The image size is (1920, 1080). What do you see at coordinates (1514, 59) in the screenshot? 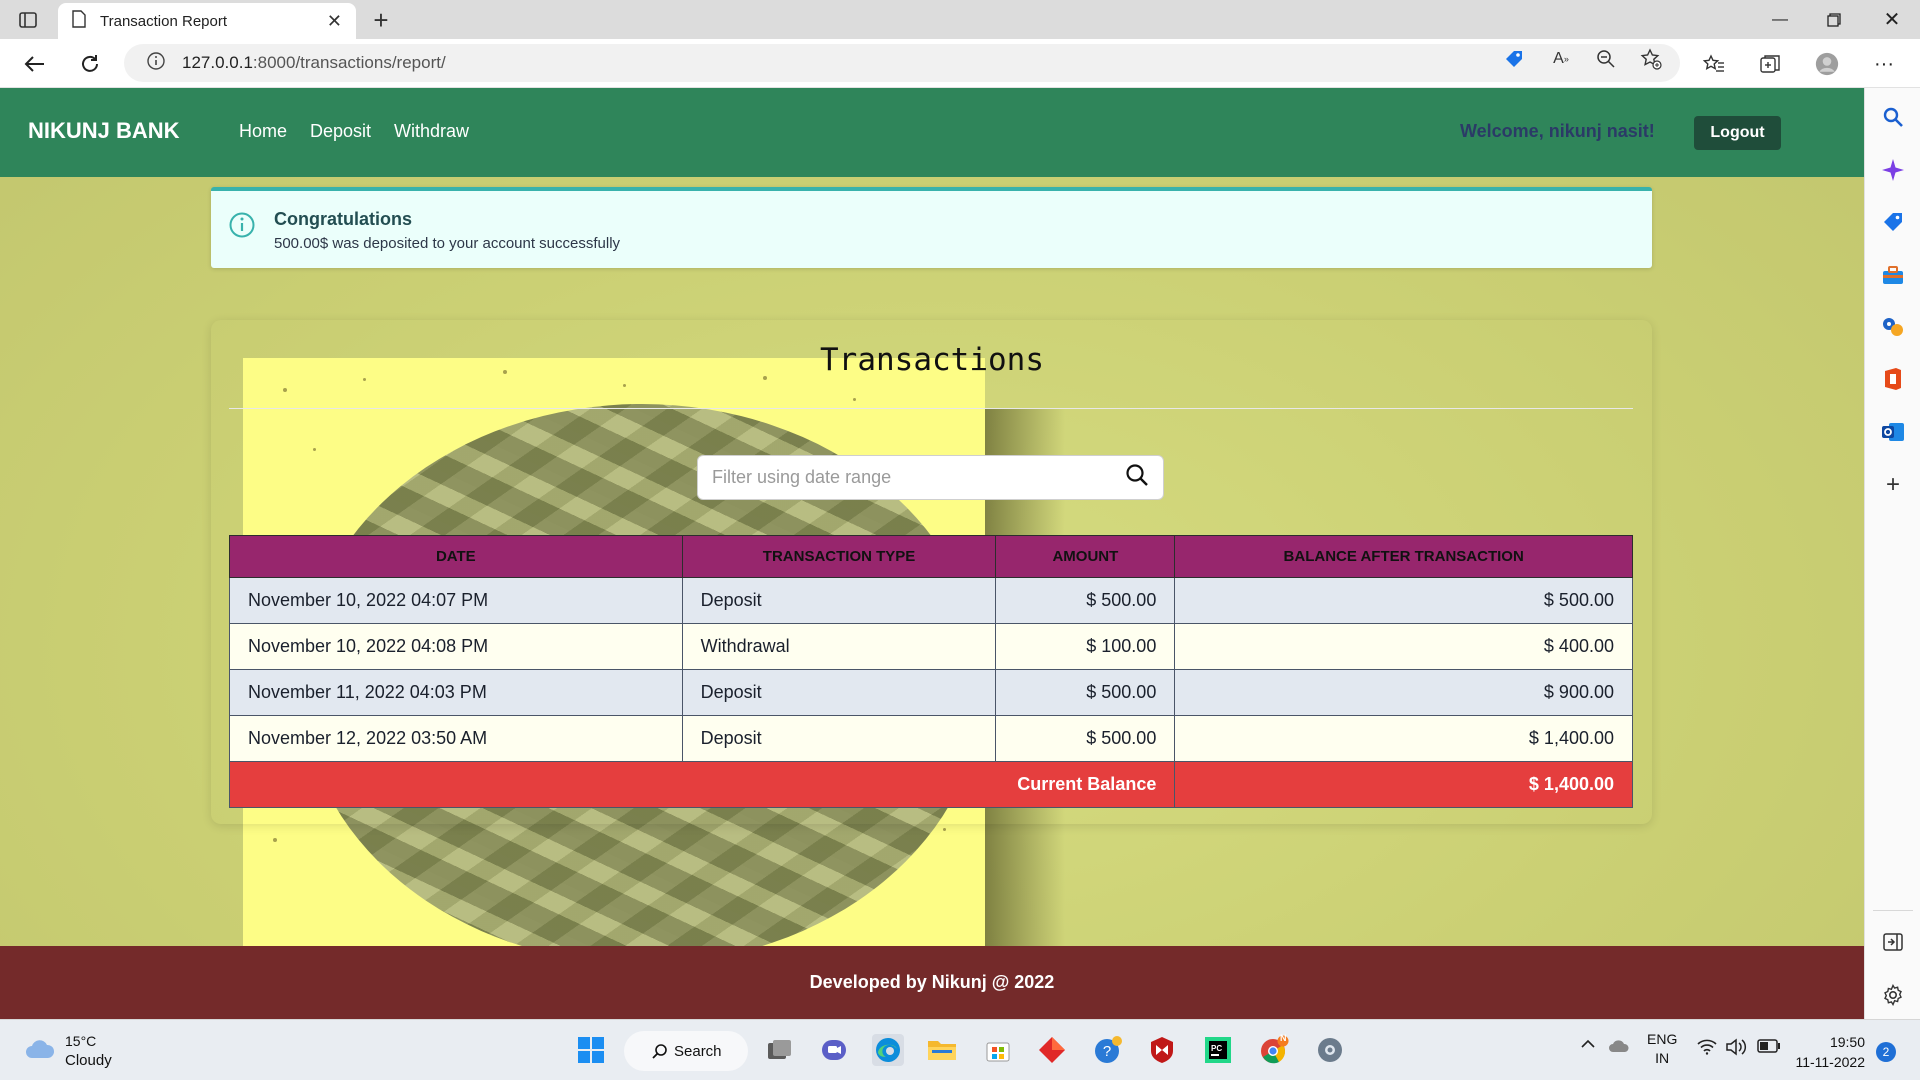
I see `shopping-tag-icon` at bounding box center [1514, 59].